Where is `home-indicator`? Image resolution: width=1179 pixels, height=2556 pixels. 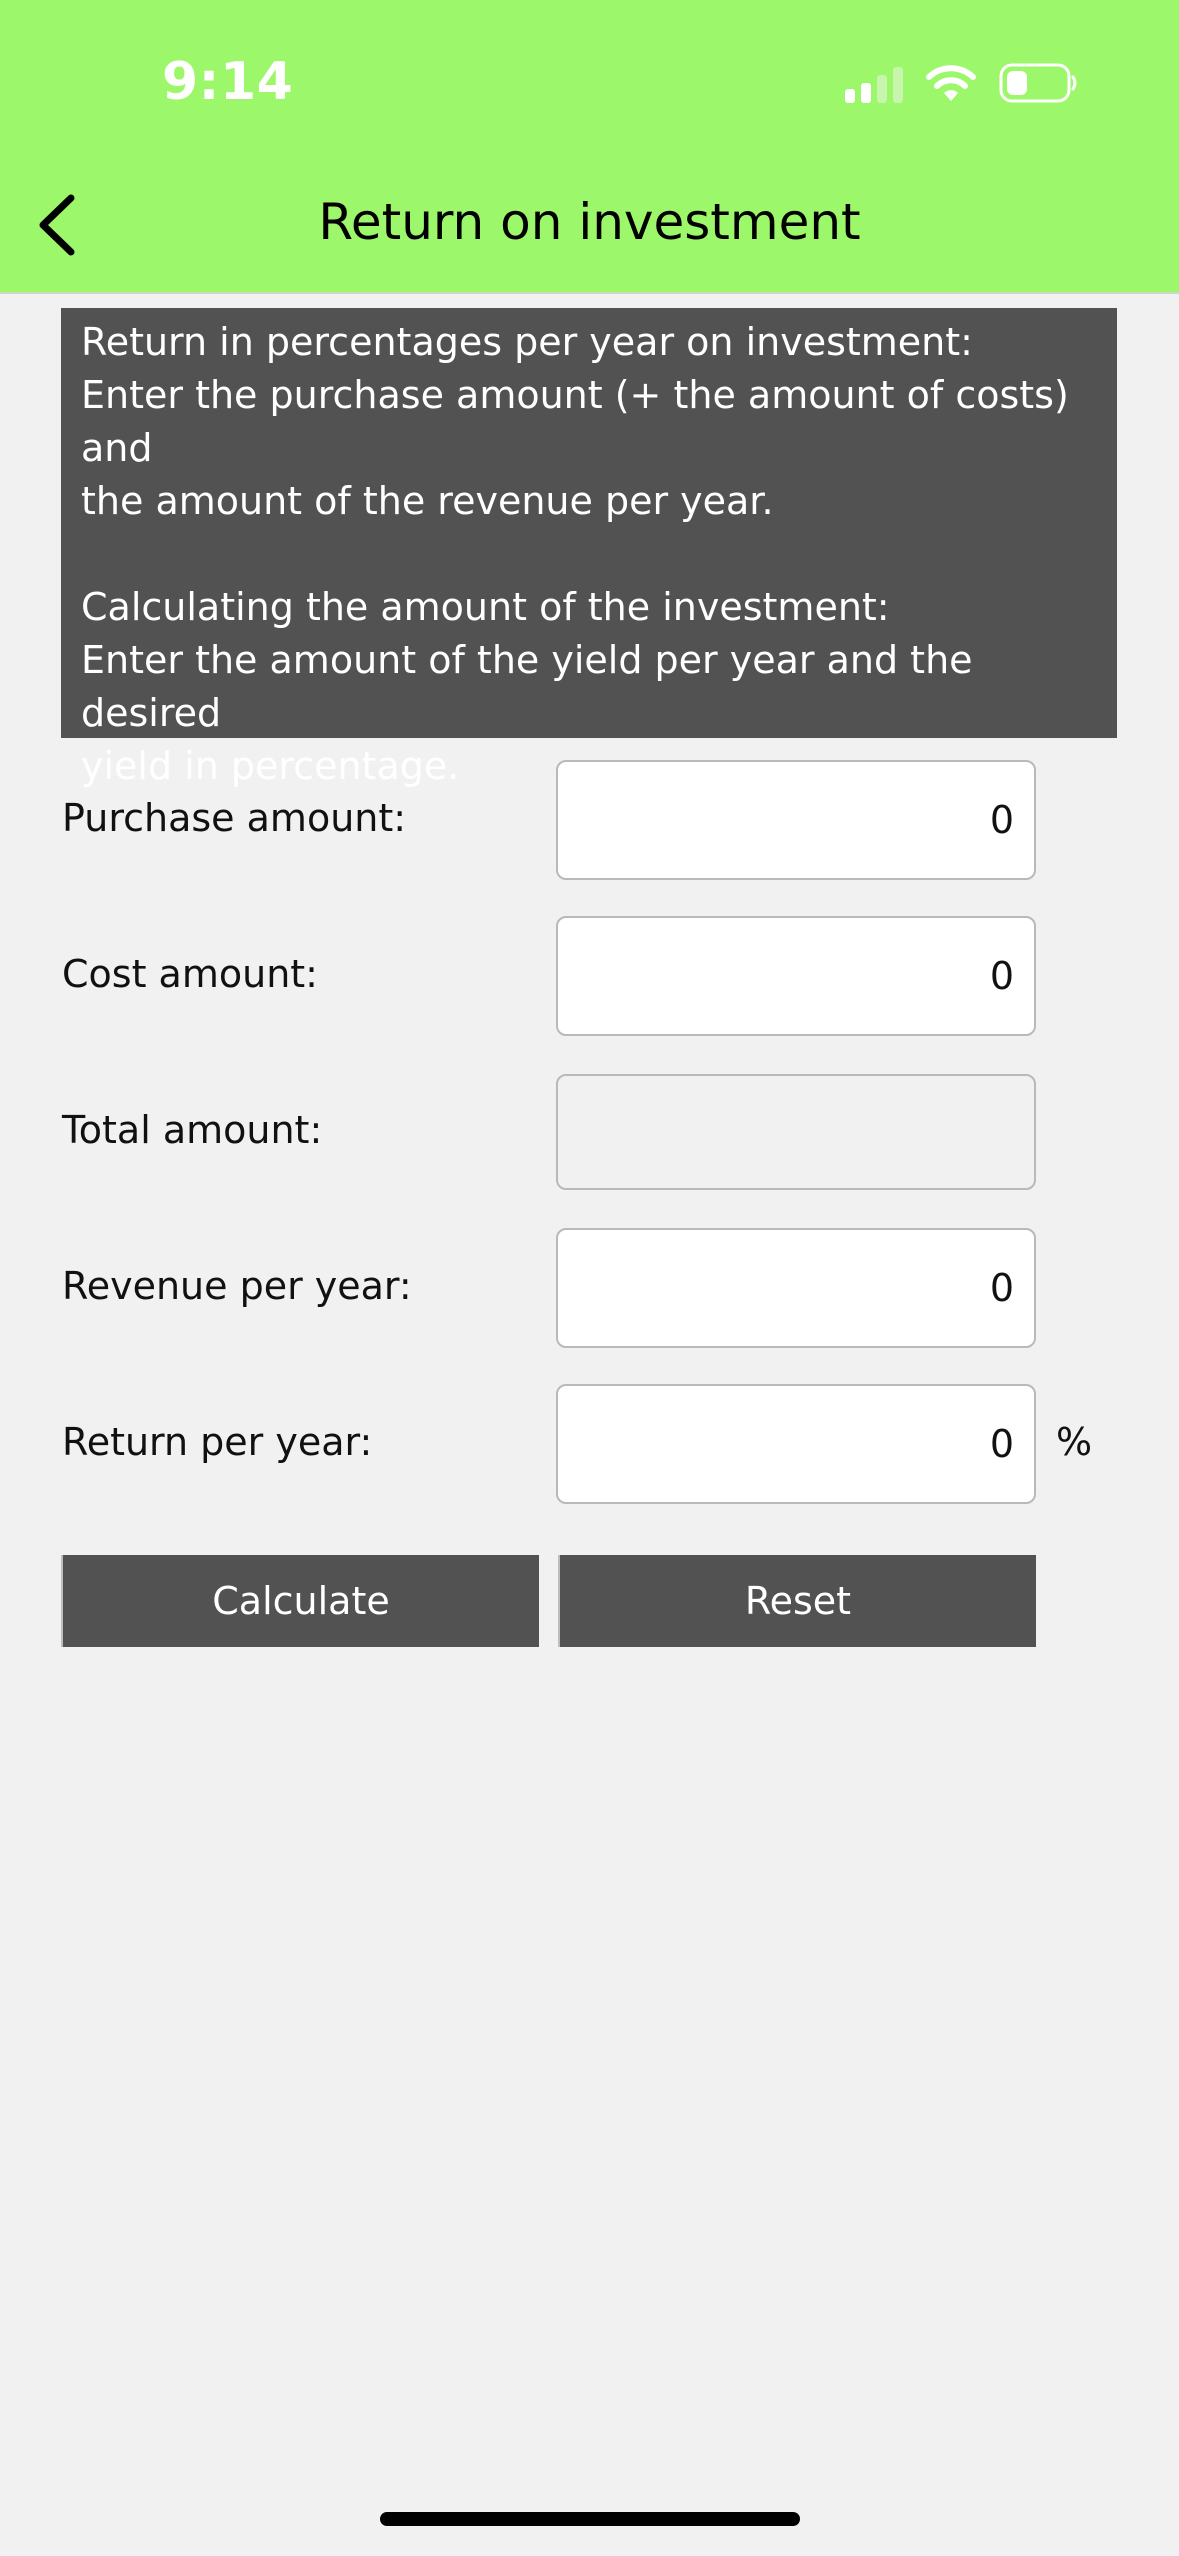 home-indicator is located at coordinates (590, 2519).